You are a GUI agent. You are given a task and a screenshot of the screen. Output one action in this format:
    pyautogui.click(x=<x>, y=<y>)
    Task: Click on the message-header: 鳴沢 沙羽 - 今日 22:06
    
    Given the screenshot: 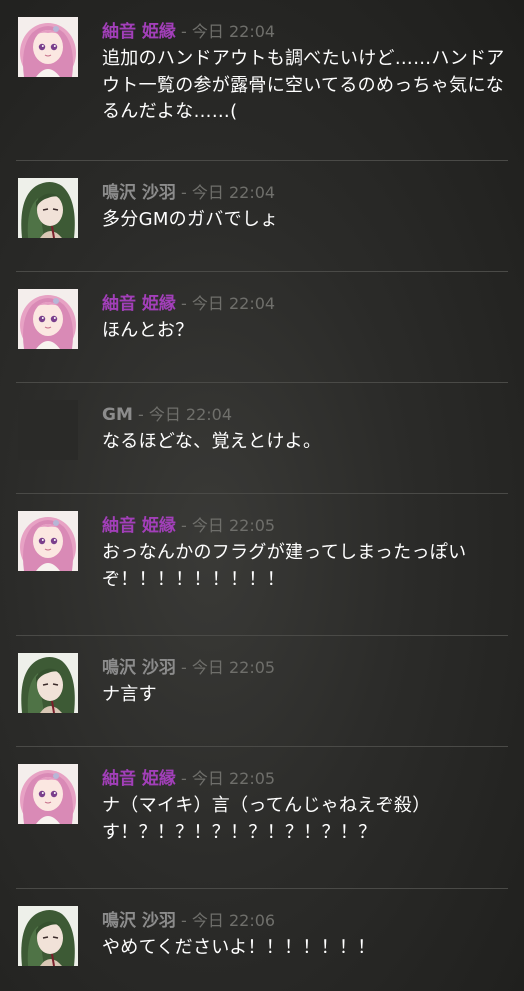 What is the action you would take?
    pyautogui.click(x=188, y=921)
    